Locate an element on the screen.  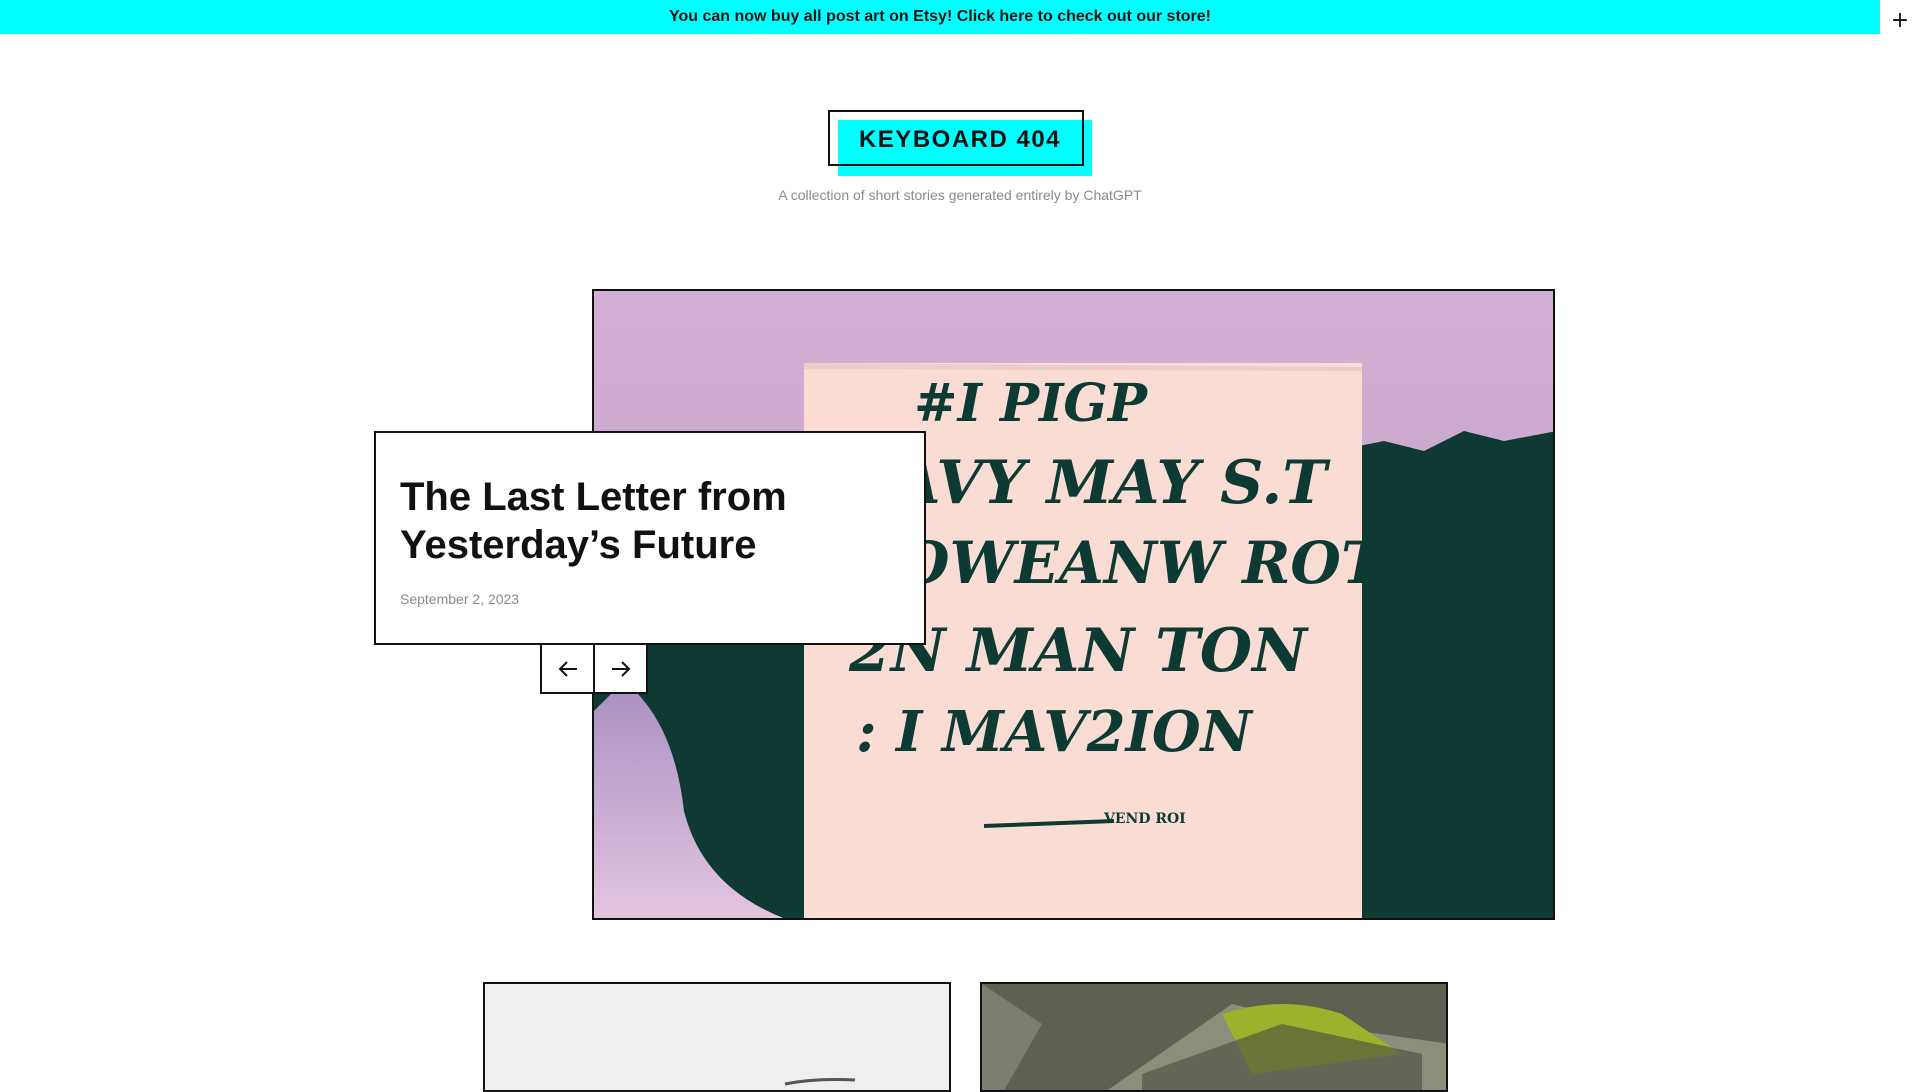
slider-next-button is located at coordinates (620, 668).